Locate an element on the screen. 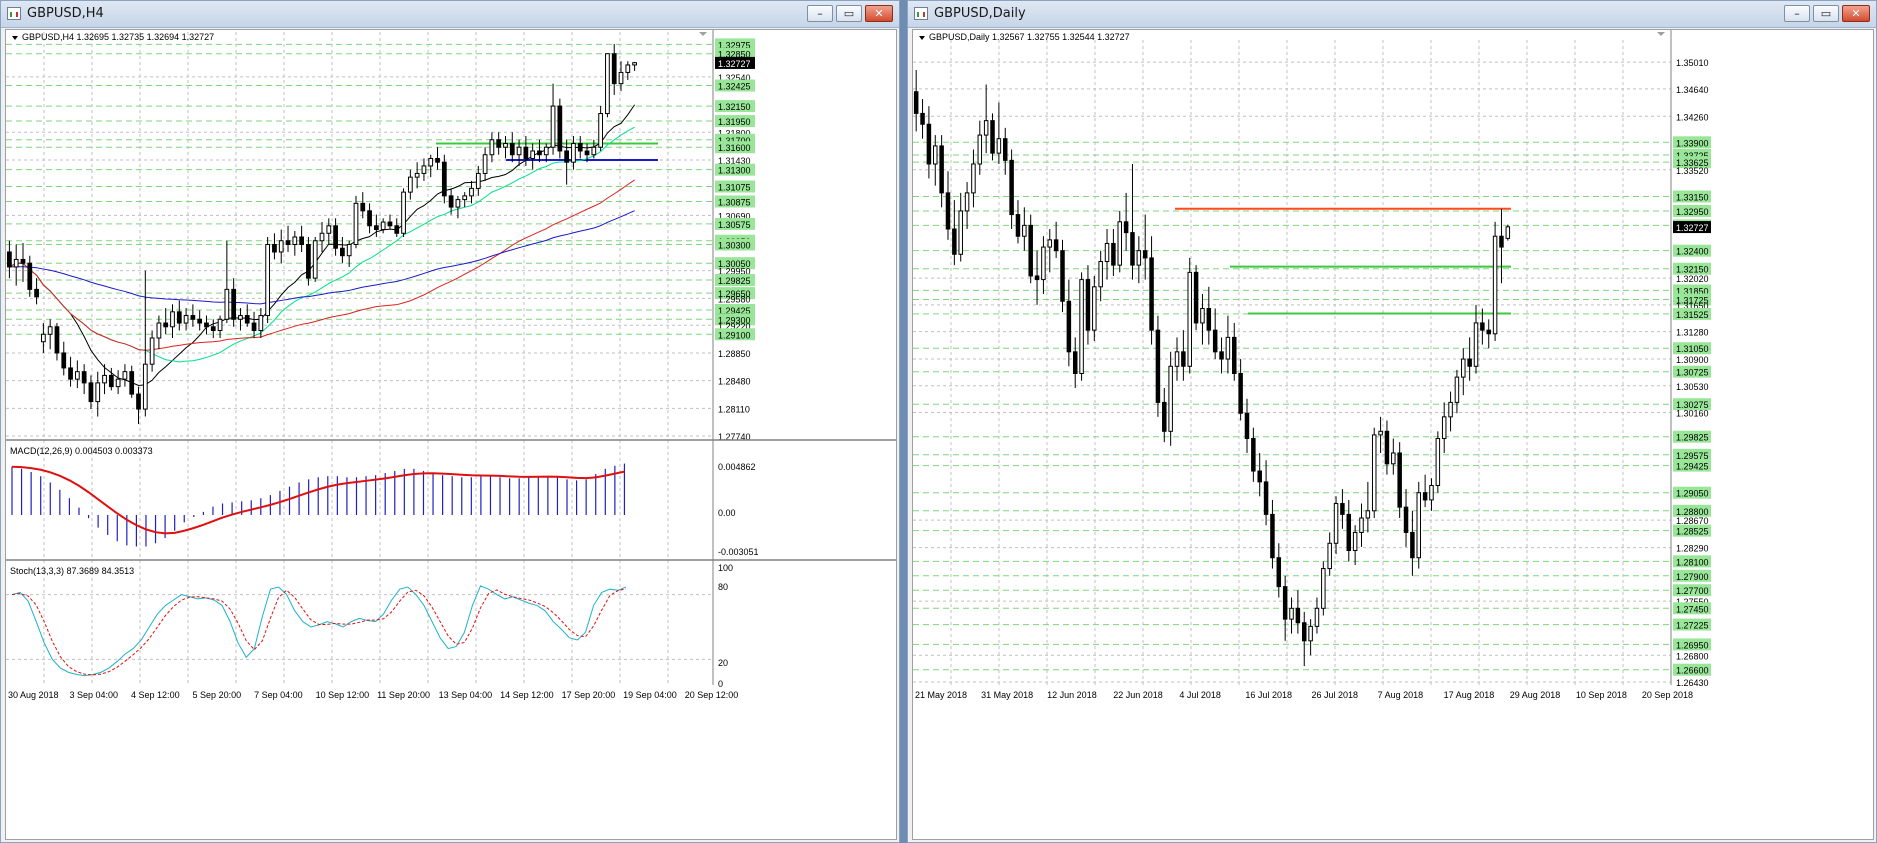  macd-scale-label: 0.004862 is located at coordinates (737, 467).